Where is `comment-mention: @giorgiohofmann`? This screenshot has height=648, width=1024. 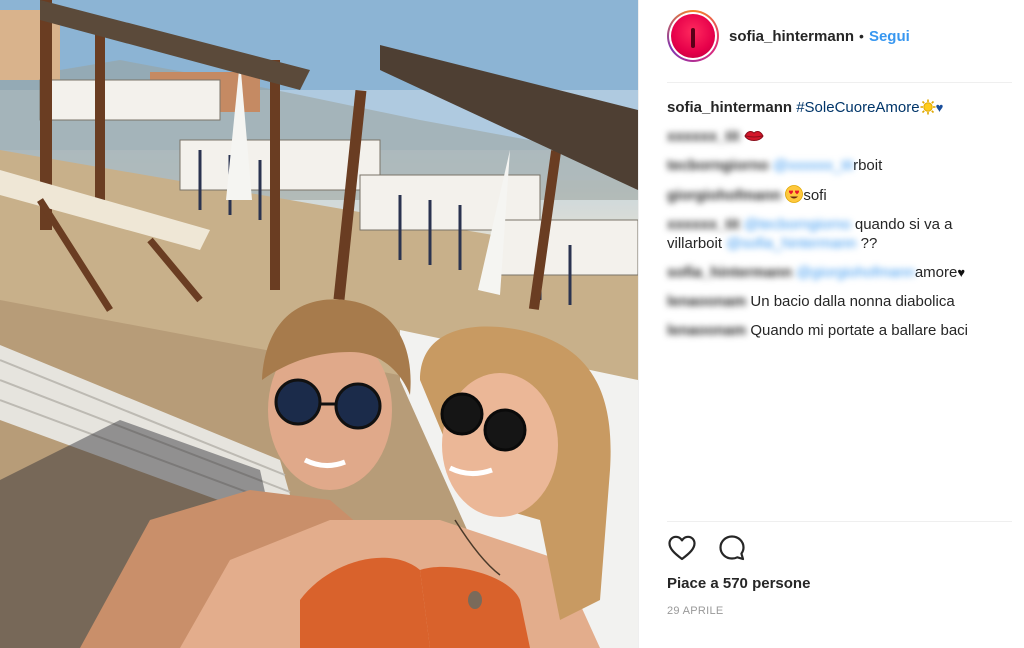 comment-mention: @giorgiohofmann is located at coordinates (855, 272).